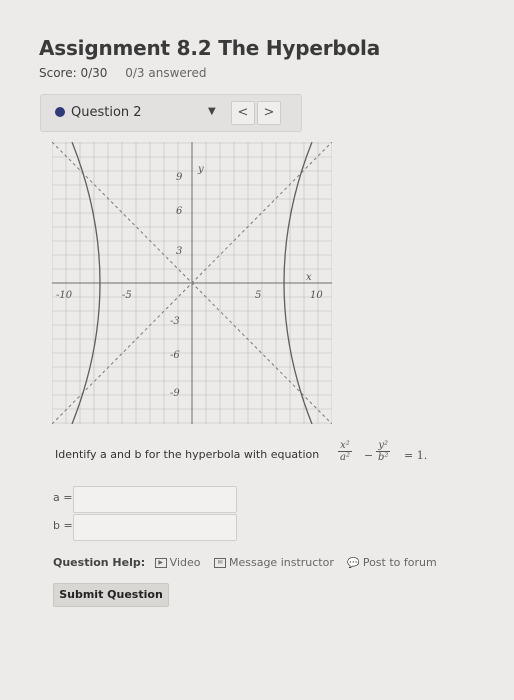 The height and width of the screenshot is (700, 514). I want to click on equation-rhs: = 1., so click(416, 455).